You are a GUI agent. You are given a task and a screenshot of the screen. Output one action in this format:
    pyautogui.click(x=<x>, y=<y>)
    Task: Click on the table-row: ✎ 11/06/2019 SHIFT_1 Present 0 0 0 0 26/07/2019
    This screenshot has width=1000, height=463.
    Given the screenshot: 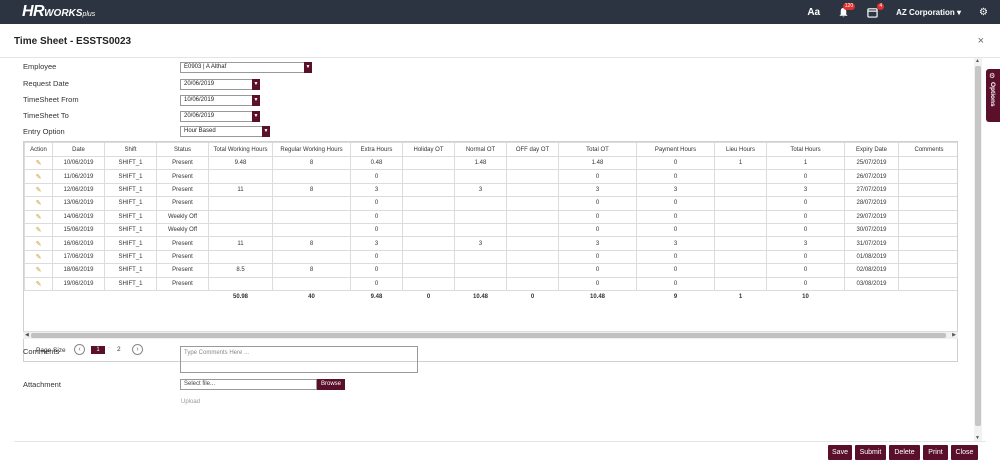 What is the action you would take?
    pyautogui.click(x=490, y=176)
    